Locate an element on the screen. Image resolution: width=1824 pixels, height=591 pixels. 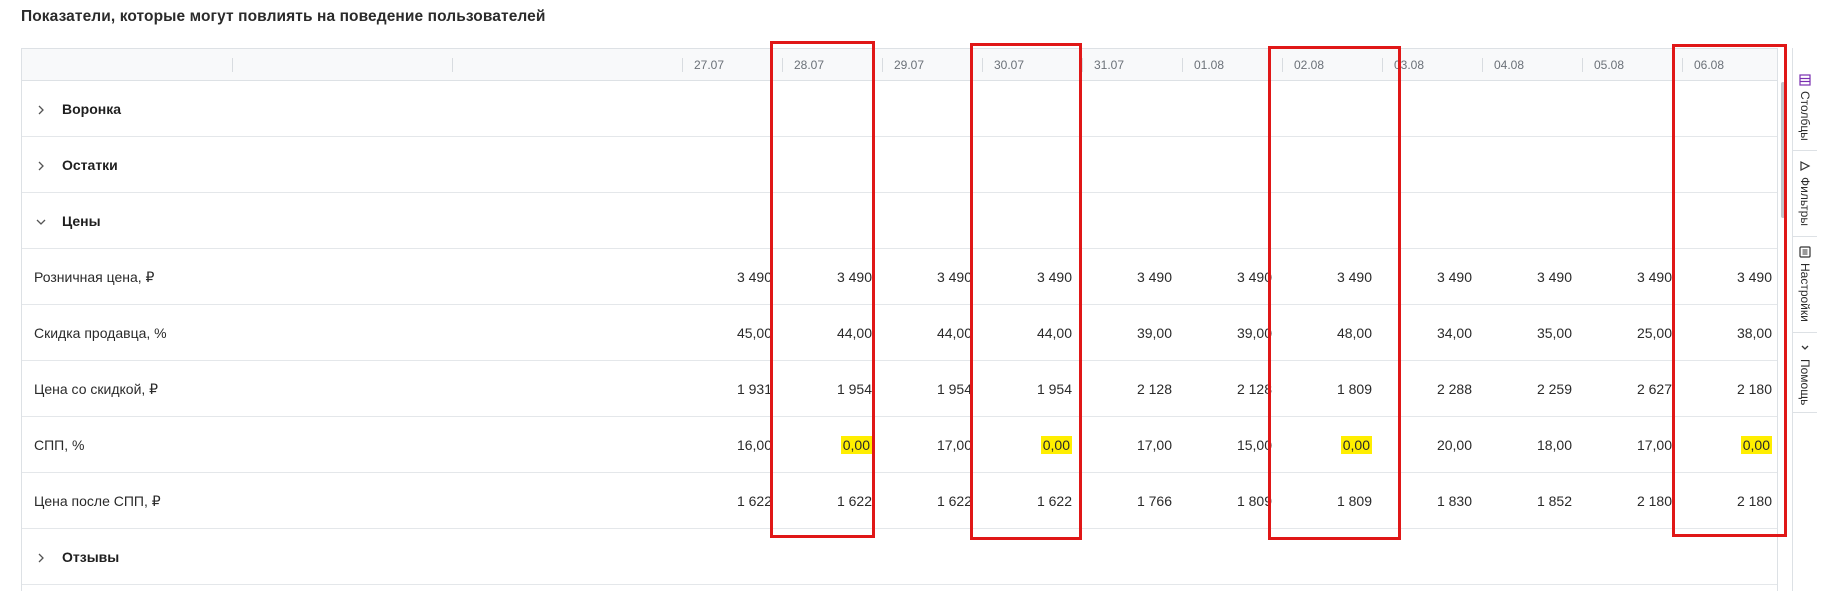
chevron-down-icon is located at coordinates (41, 222).